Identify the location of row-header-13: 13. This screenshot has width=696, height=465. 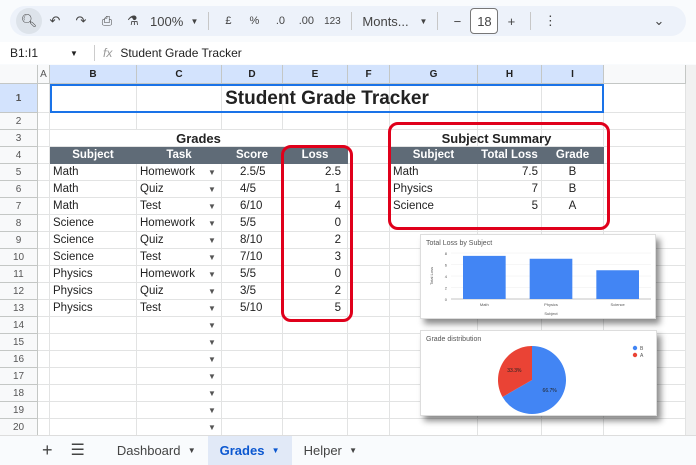
(19, 308).